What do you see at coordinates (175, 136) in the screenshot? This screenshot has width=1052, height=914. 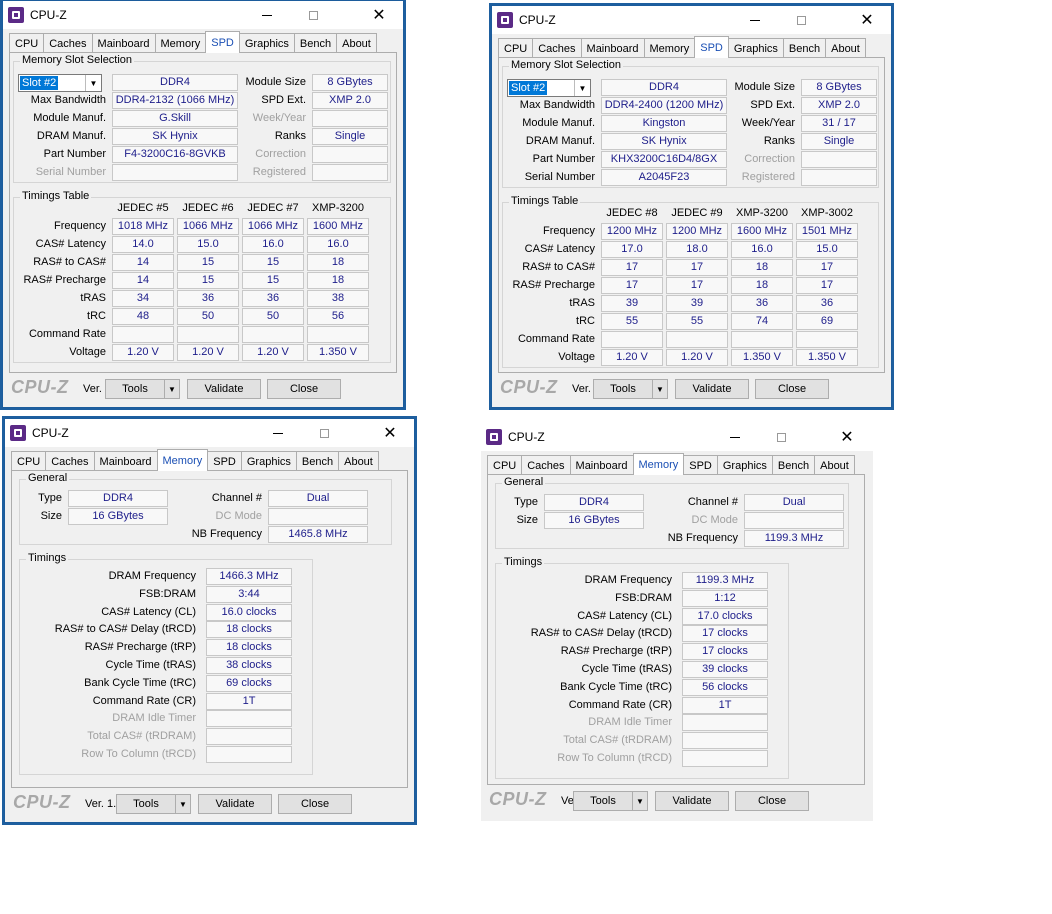 I see `dram-manuf-field: SK Hynix` at bounding box center [175, 136].